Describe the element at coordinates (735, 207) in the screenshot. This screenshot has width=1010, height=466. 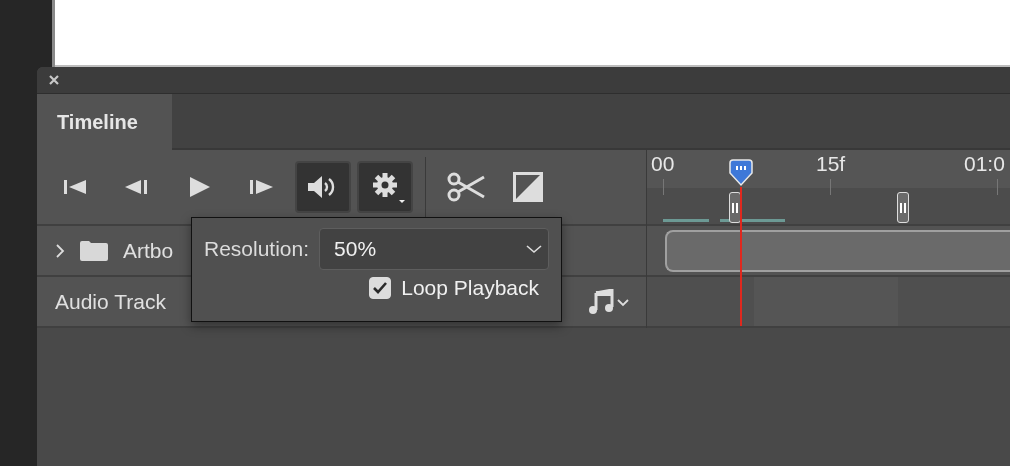
I see `work-area-start-handle` at that location.